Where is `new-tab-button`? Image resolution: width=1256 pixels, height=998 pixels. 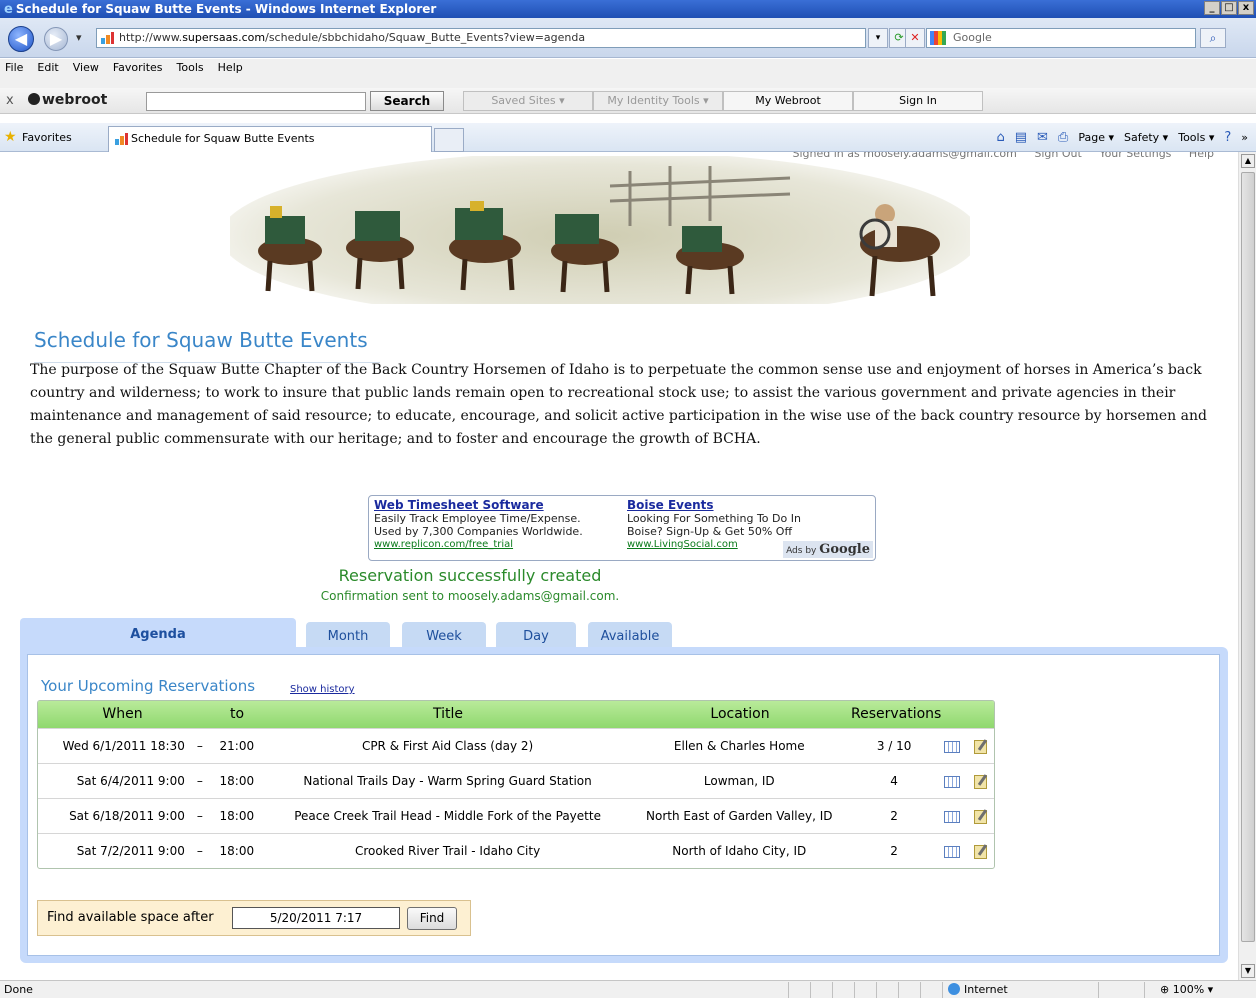
new-tab-button is located at coordinates (449, 140).